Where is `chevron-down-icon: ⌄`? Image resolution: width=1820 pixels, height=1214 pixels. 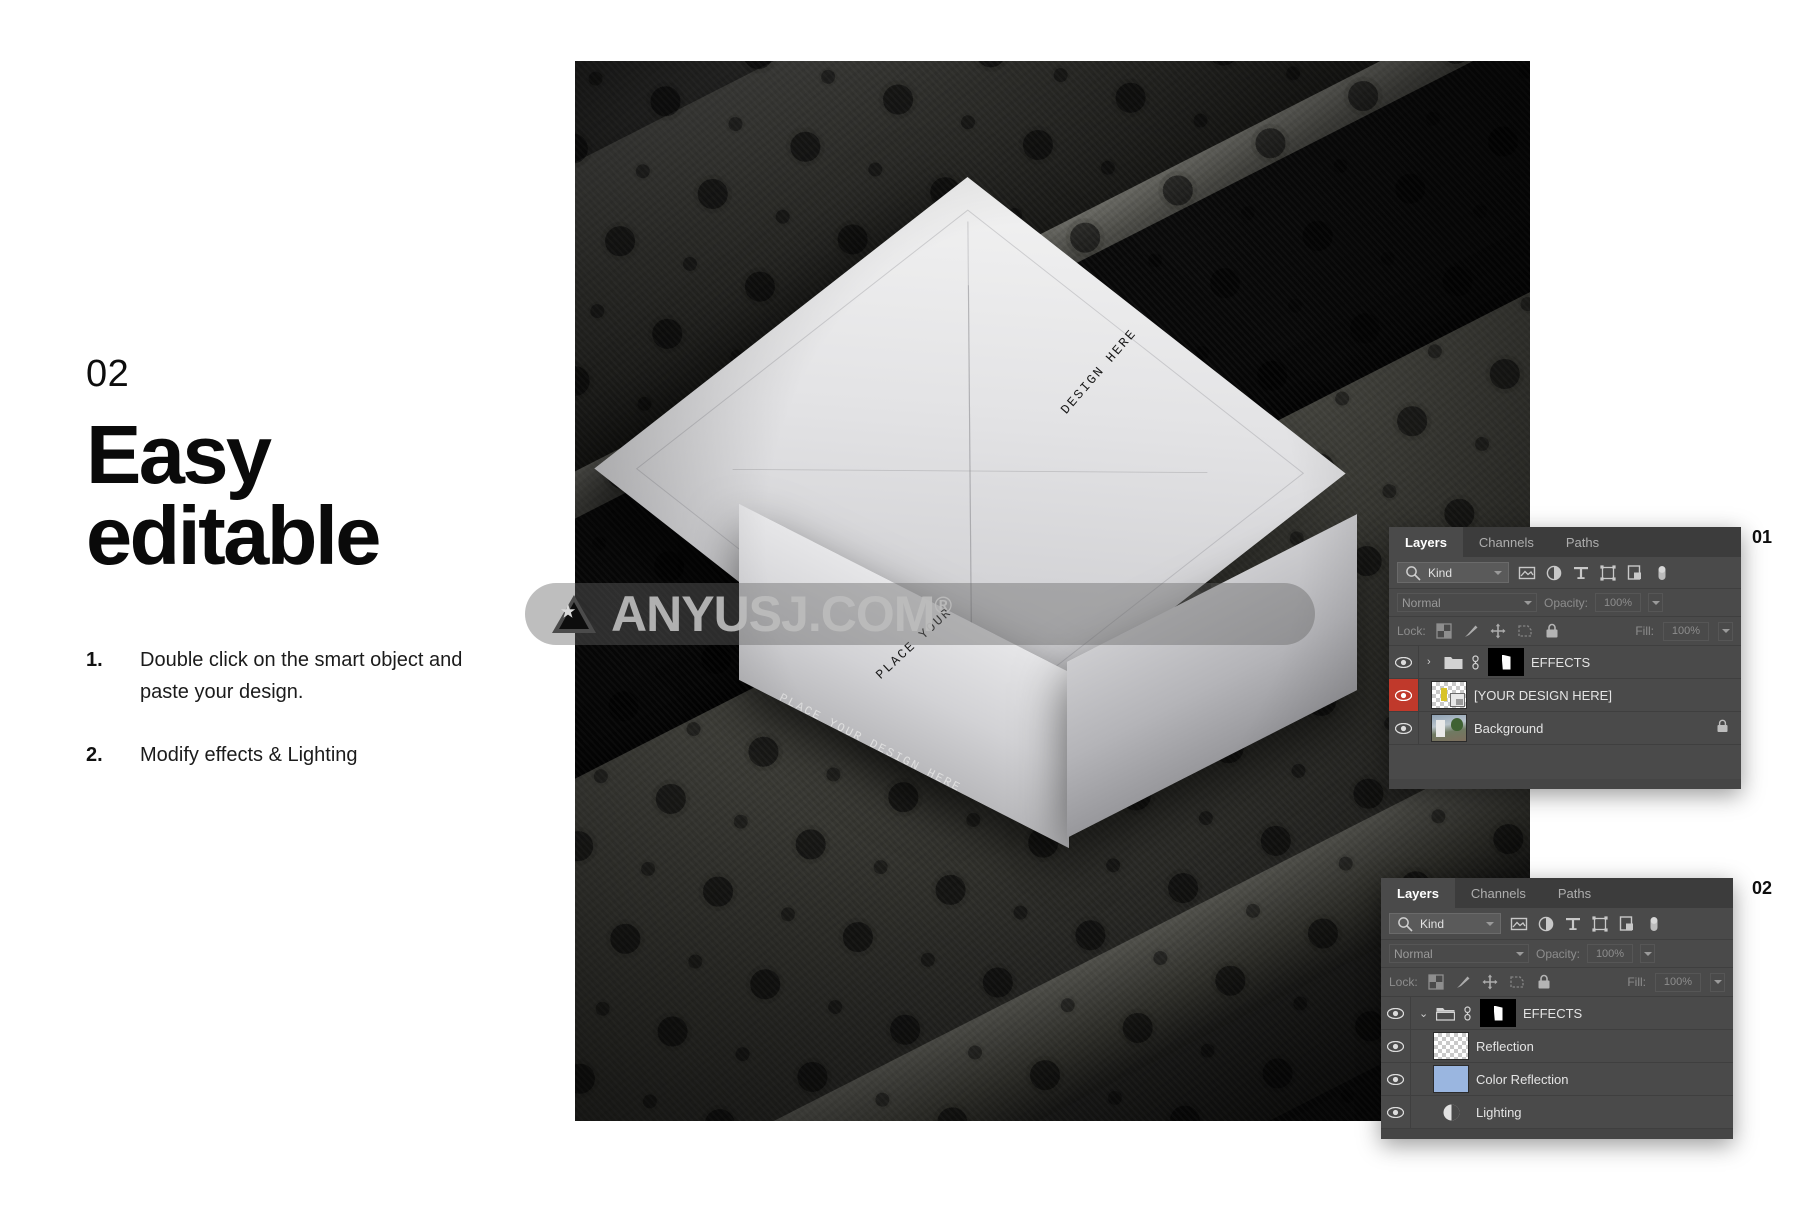 chevron-down-icon: ⌄ is located at coordinates (1424, 1013).